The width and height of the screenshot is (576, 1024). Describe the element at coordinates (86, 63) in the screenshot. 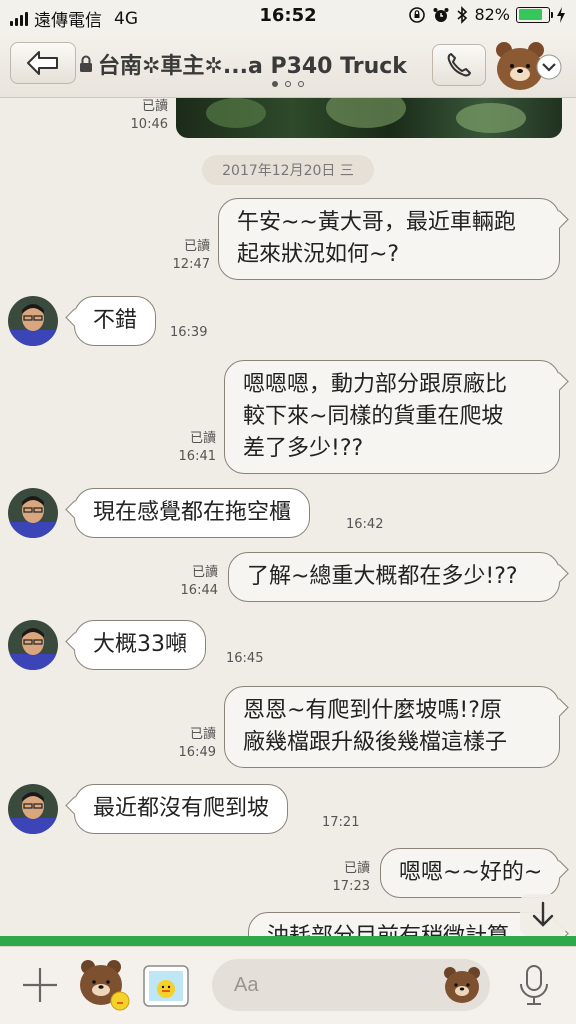

I see `lock-icon` at that location.